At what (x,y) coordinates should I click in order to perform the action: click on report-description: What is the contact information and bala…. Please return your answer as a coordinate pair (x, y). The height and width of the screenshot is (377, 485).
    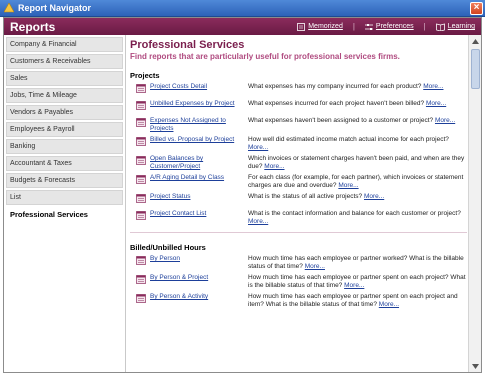
    Looking at the image, I should click on (356, 218).